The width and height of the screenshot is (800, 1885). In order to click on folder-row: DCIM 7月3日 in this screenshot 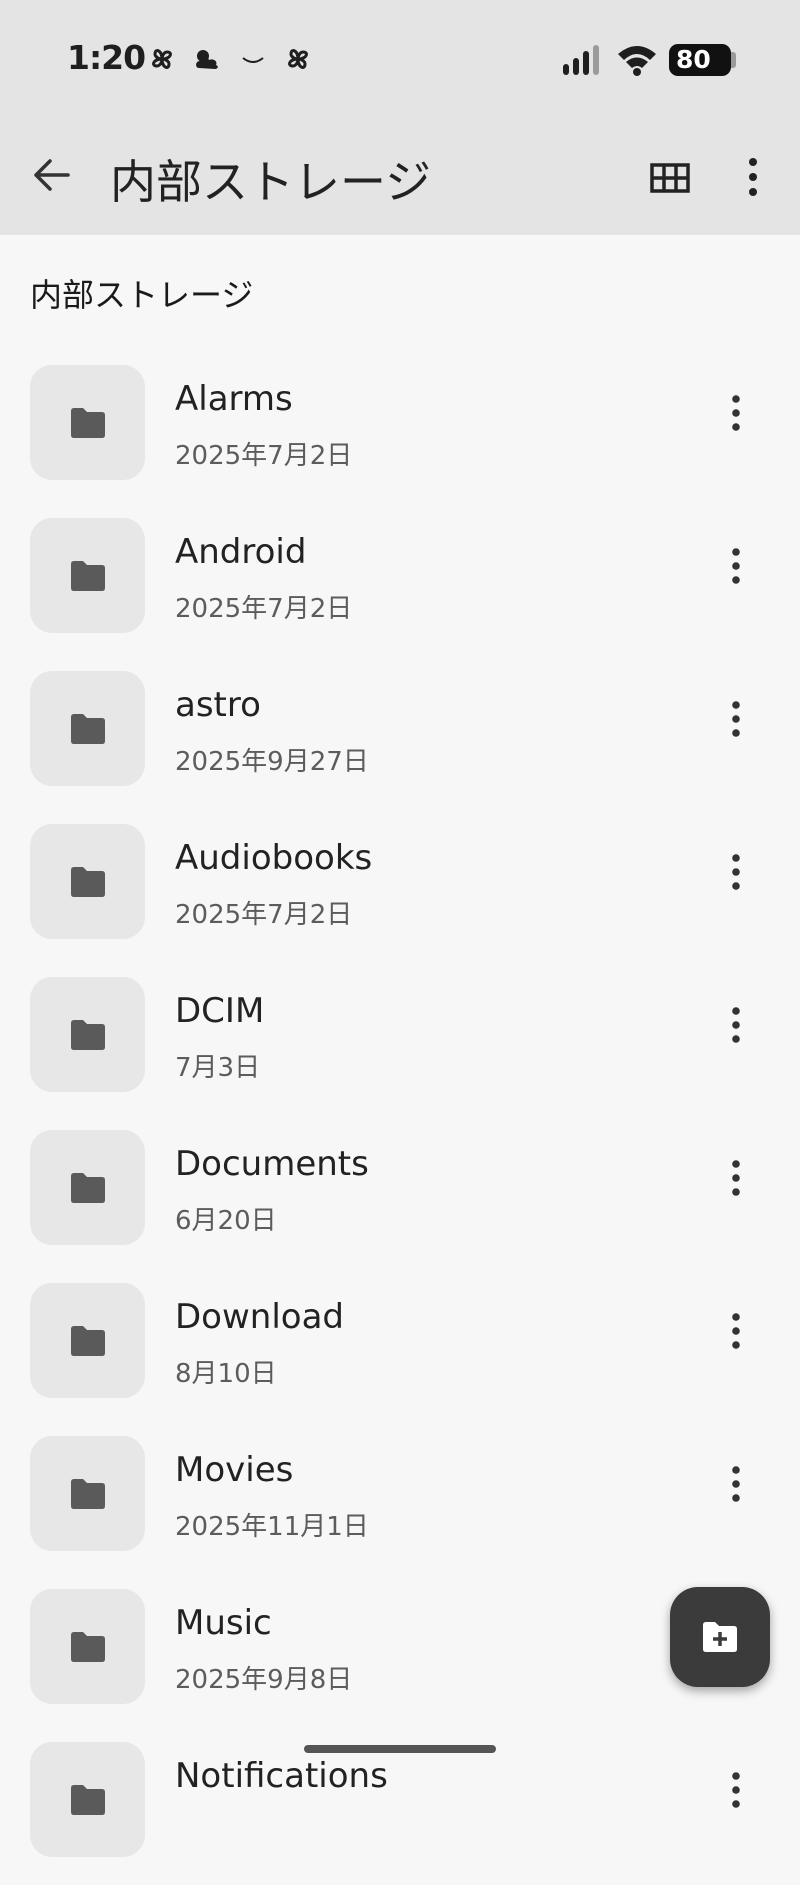, I will do `click(400, 1043)`.